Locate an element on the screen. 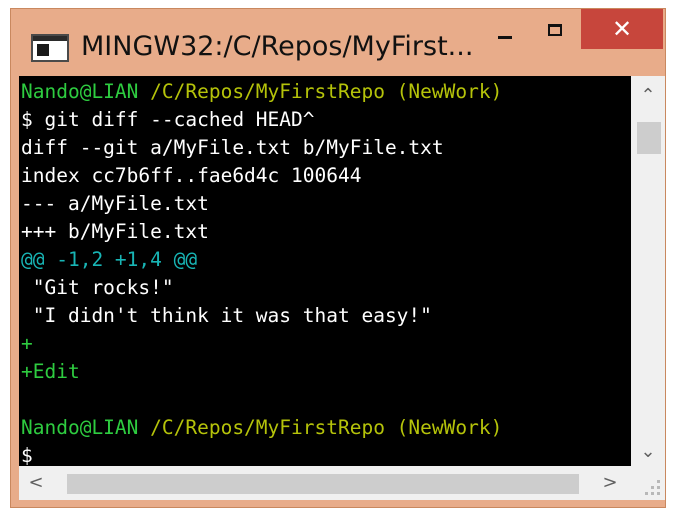  terminal-line: $ is located at coordinates (27, 454).